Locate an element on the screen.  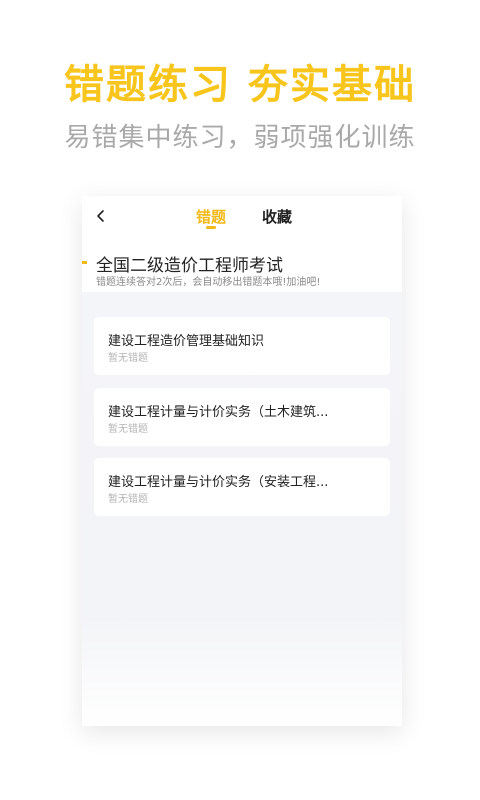
exam-accent-mark is located at coordinates (84, 262).